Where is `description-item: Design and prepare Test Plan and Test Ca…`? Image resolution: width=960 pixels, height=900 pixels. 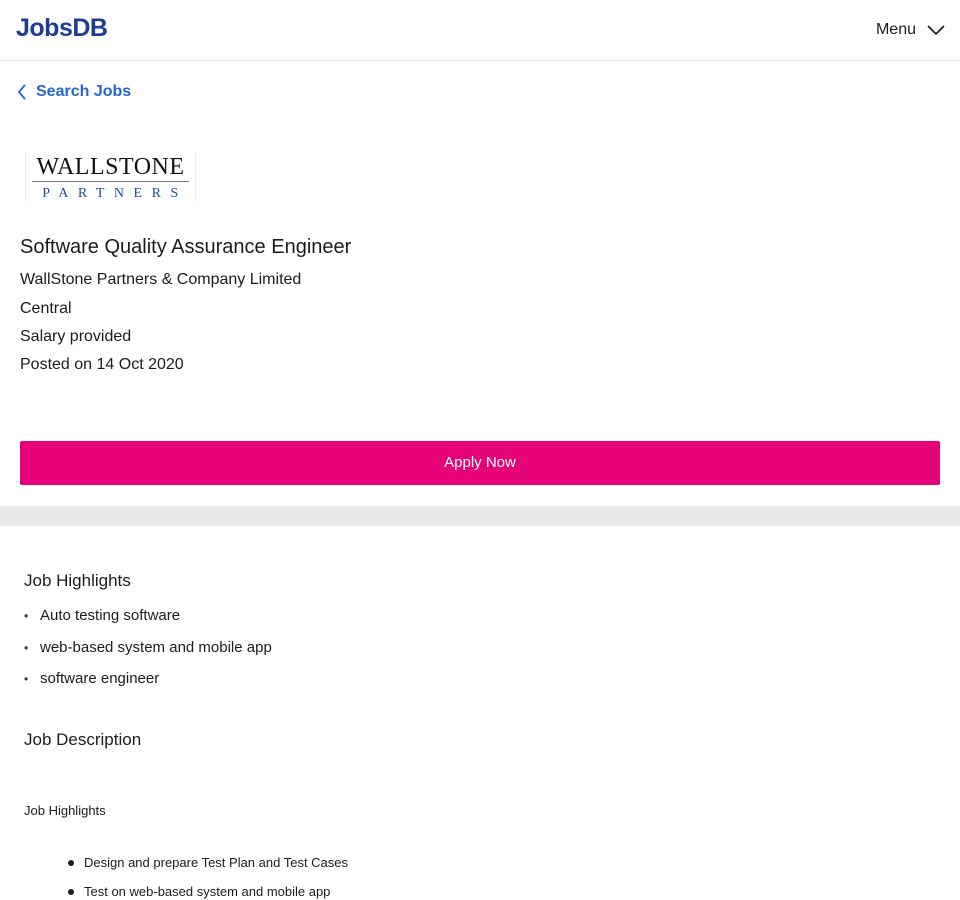 description-item: Design and prepare Test Plan and Test Ca… is located at coordinates (207, 867).